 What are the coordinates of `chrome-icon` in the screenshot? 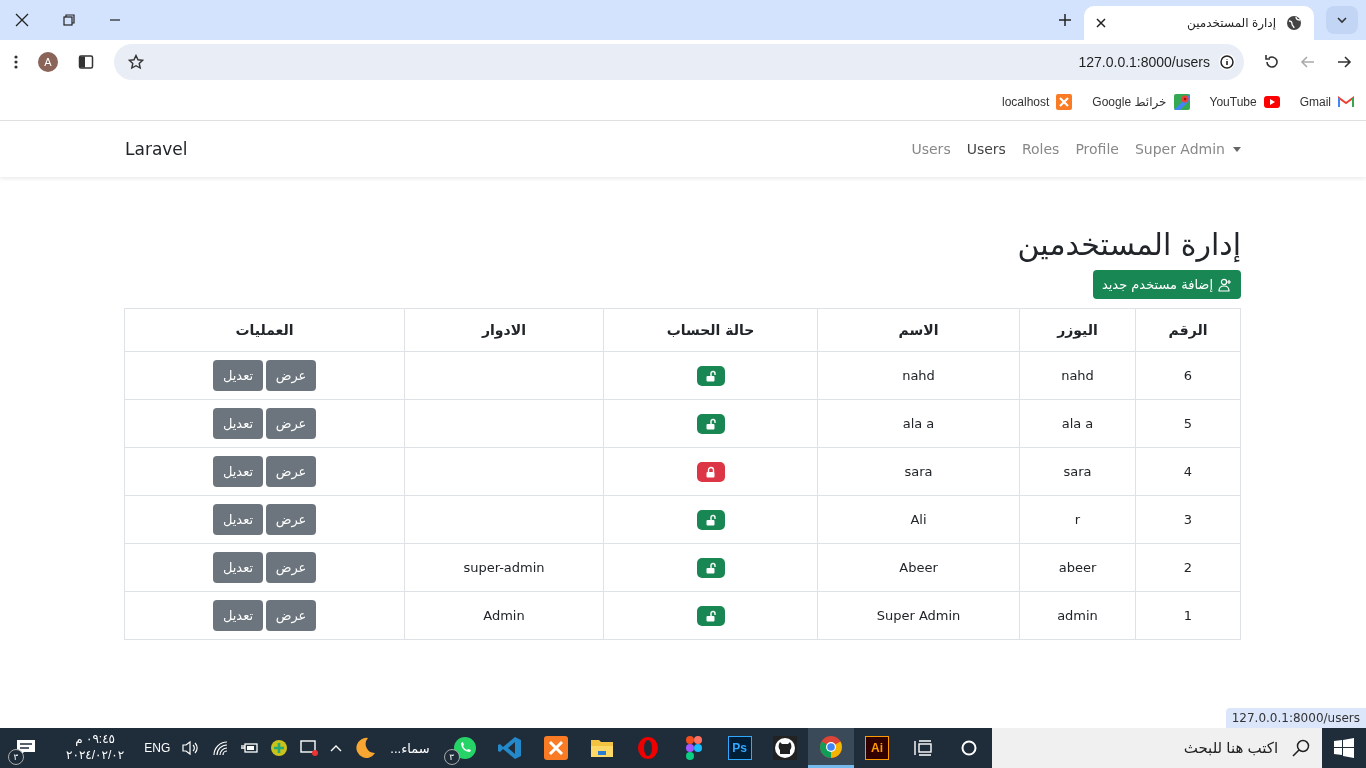 It's located at (831, 746).